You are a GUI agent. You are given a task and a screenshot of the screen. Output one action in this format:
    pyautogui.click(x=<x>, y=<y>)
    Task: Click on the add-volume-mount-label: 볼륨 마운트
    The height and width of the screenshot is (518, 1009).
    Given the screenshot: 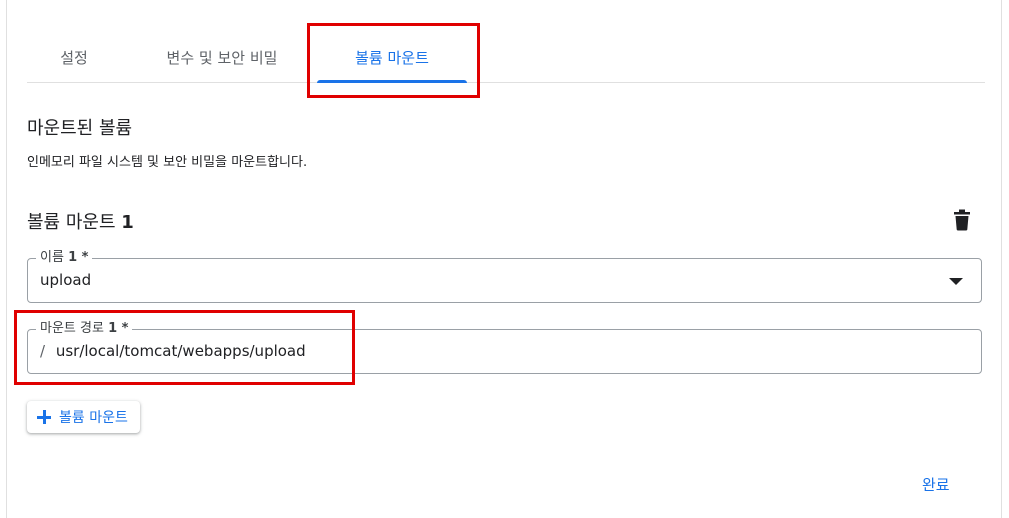 What is the action you would take?
    pyautogui.click(x=93, y=418)
    